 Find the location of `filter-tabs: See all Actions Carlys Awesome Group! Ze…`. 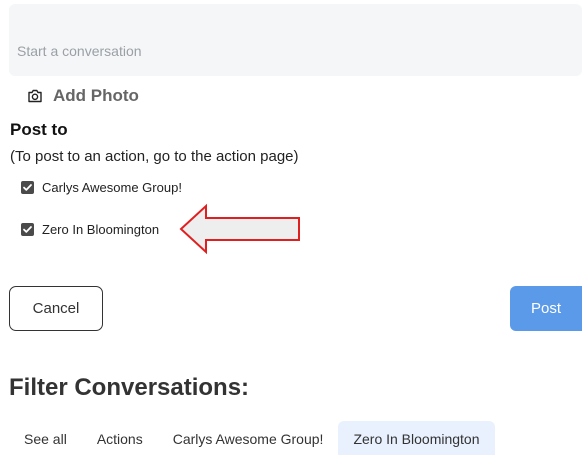

filter-tabs: See all Actions Carlys Awesome Group! Ze… is located at coordinates (252, 438).